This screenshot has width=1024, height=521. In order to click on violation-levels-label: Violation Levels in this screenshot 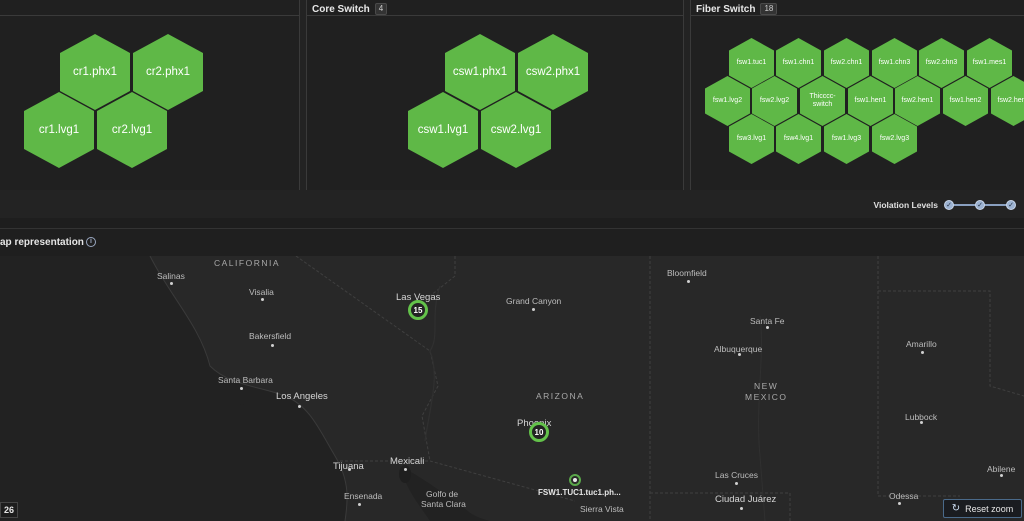, I will do `click(905, 205)`.